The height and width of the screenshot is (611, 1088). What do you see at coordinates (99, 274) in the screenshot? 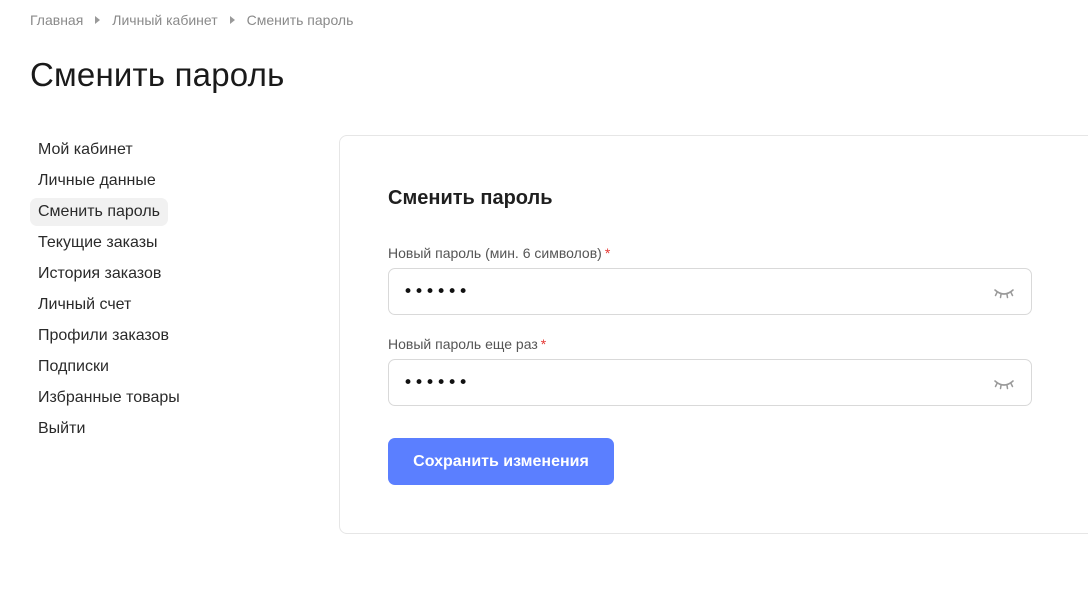
I see `sidebar-item-order-history: История заказов` at bounding box center [99, 274].